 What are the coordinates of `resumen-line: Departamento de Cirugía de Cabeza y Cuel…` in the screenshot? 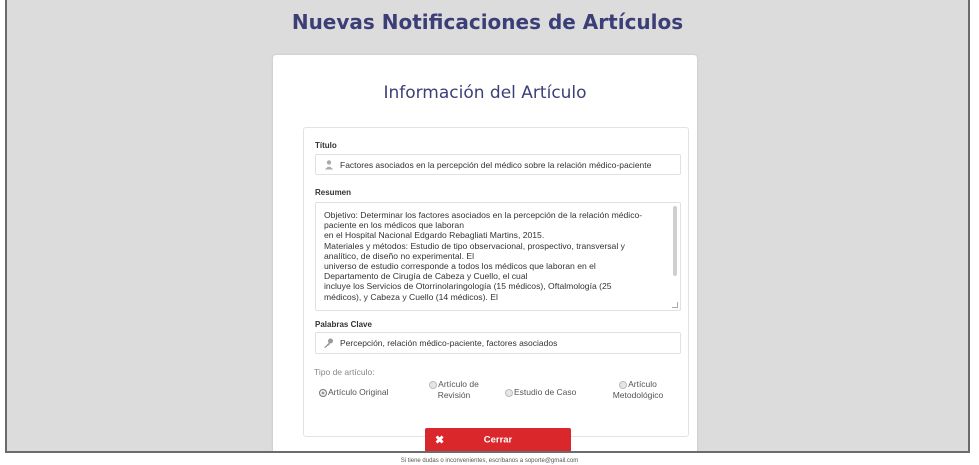 It's located at (426, 276).